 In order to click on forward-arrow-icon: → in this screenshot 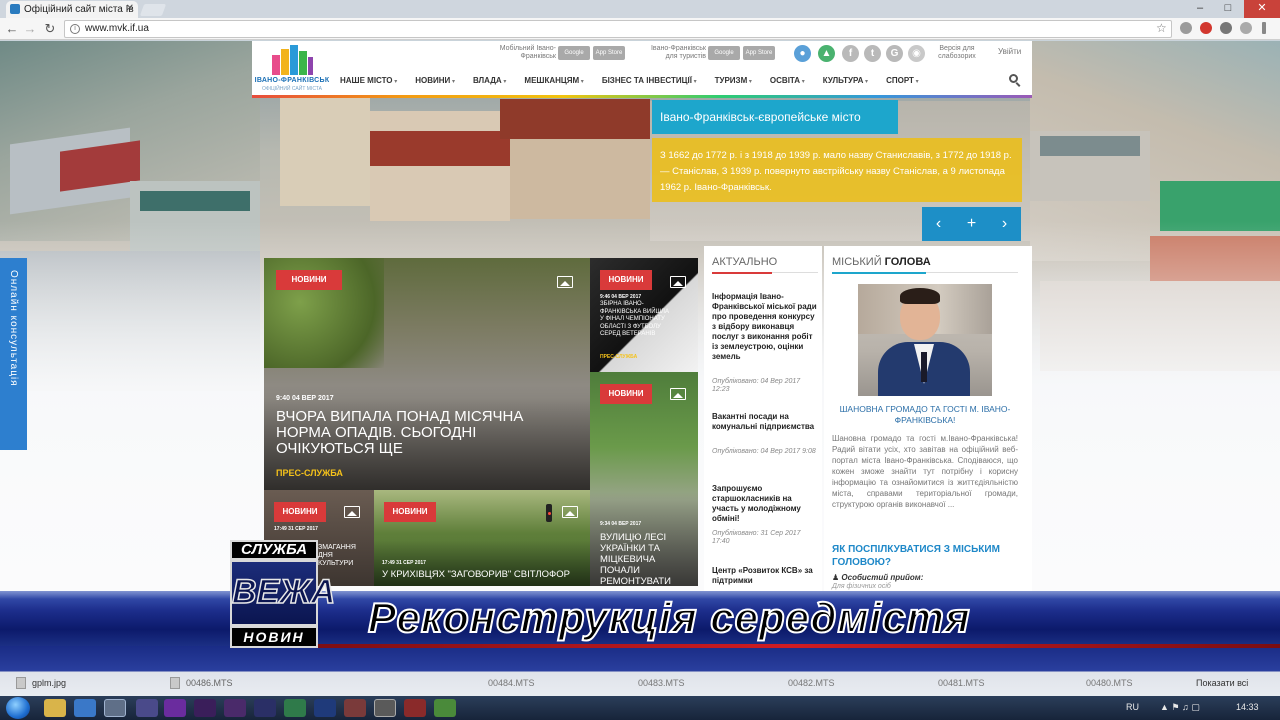, I will do `click(30, 29)`.